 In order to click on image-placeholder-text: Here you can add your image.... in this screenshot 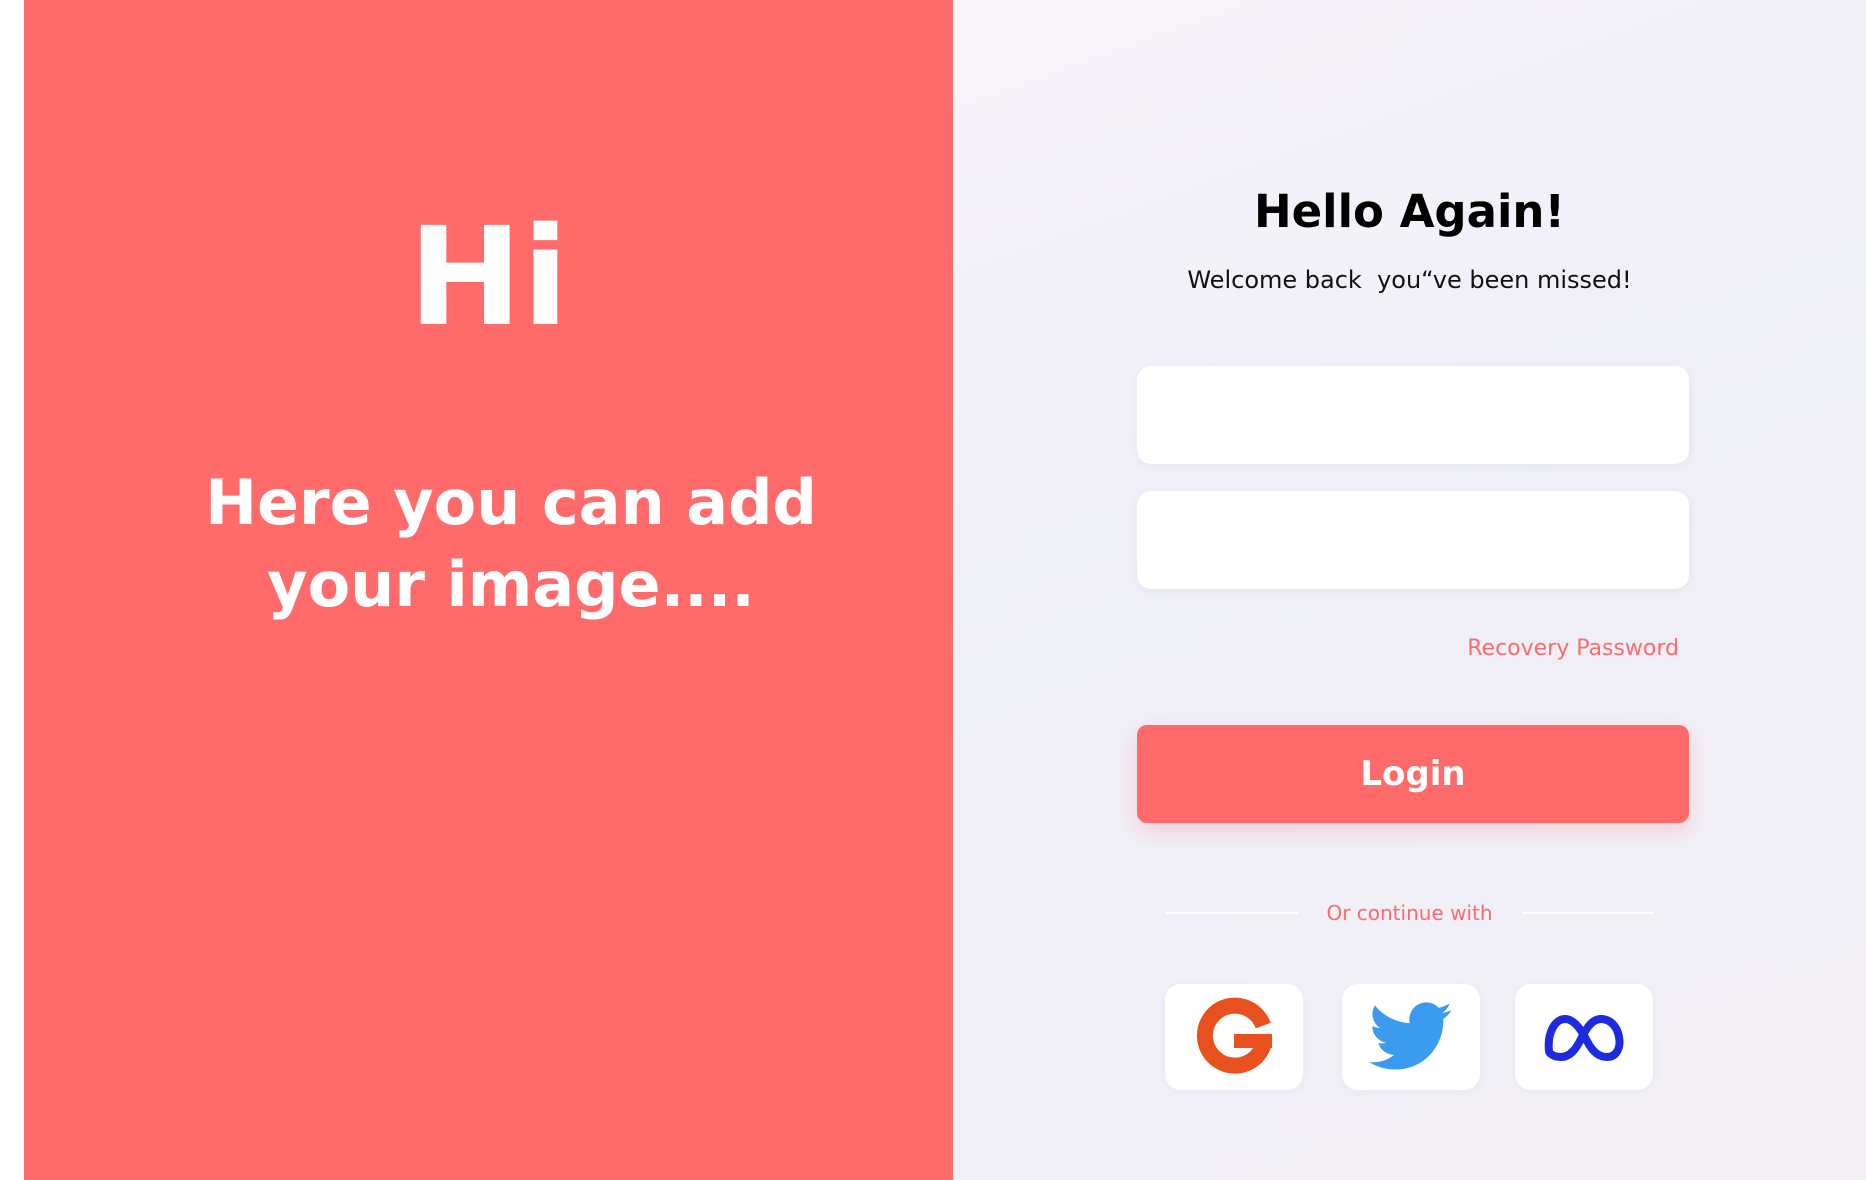, I will do `click(511, 544)`.